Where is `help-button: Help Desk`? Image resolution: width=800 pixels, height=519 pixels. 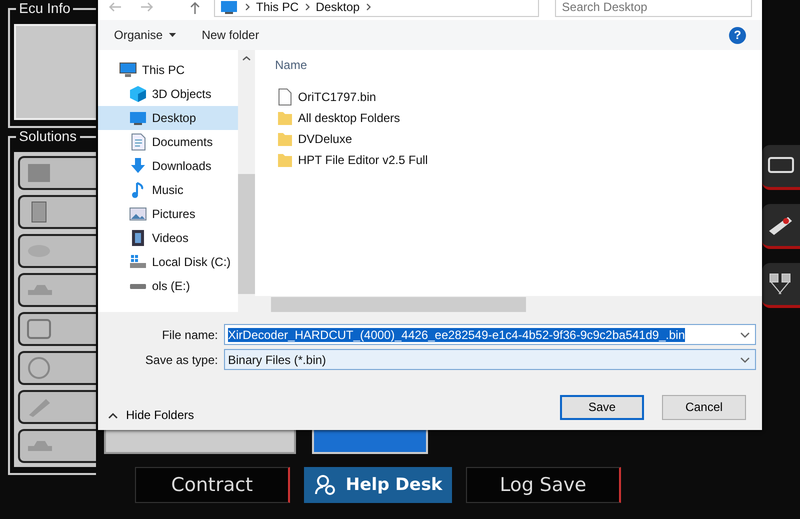 help-button: Help Desk is located at coordinates (378, 485).